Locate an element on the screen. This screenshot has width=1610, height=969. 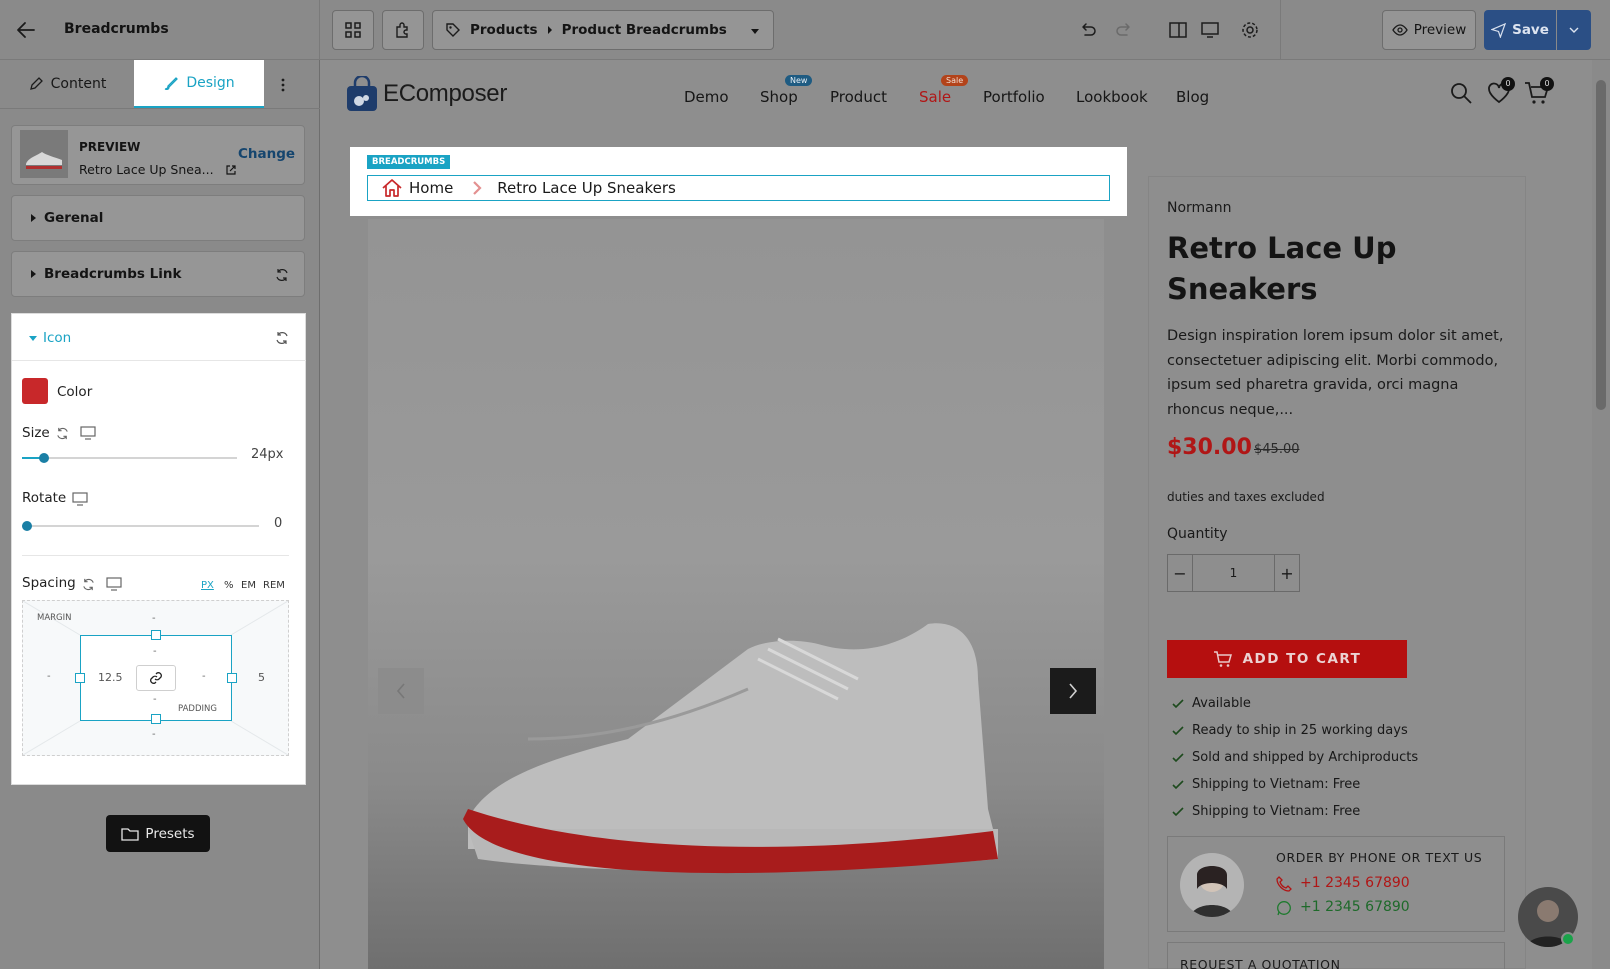
padding-right-handle is located at coordinates (232, 678).